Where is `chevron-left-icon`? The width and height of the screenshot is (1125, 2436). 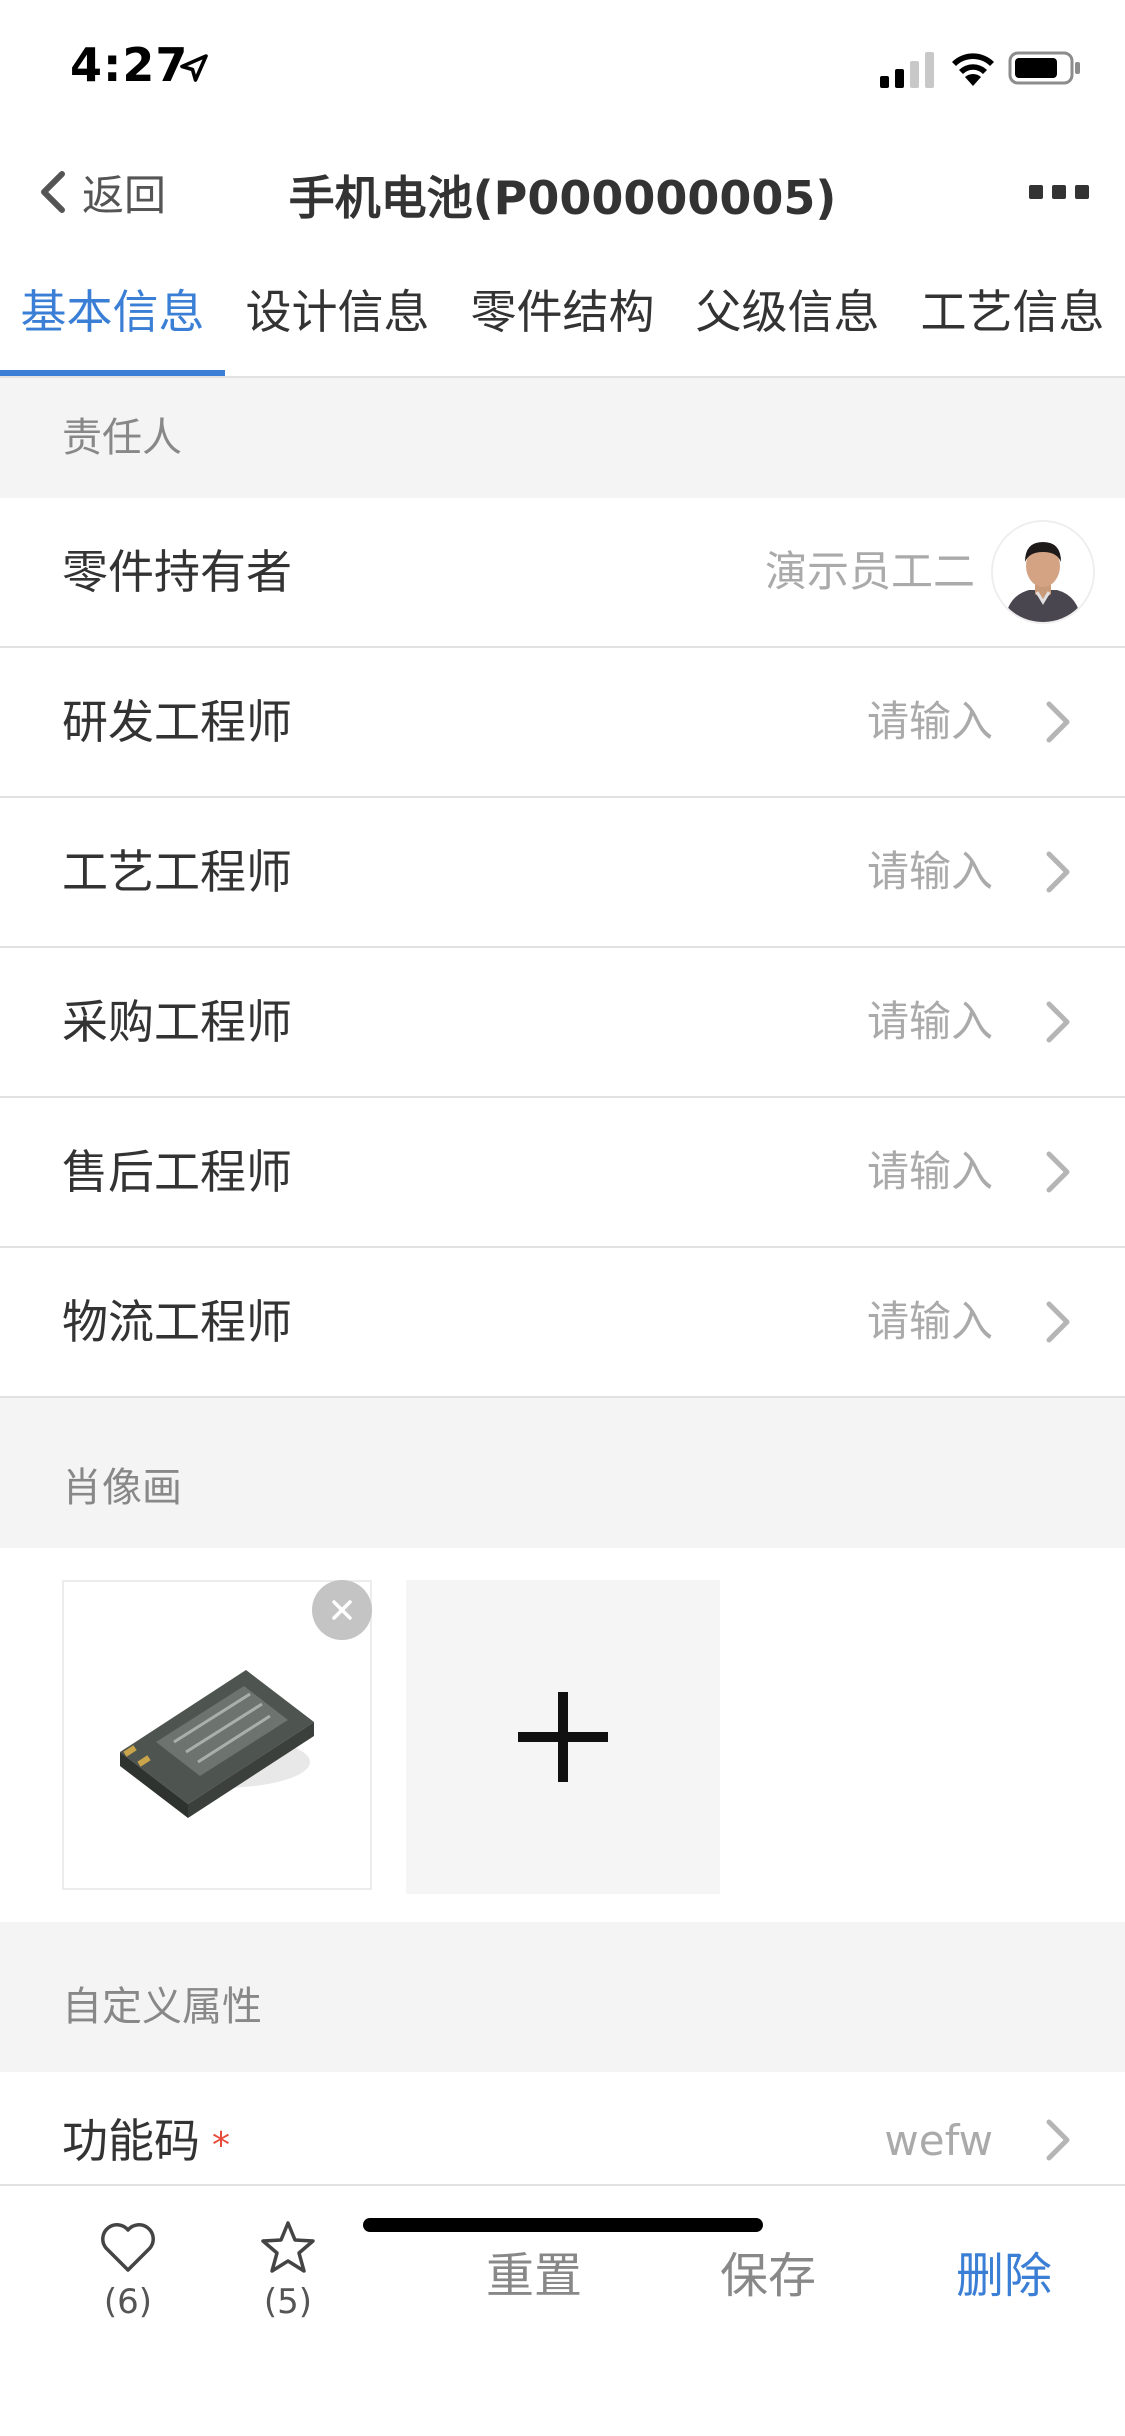
chevron-left-icon is located at coordinates (53, 192).